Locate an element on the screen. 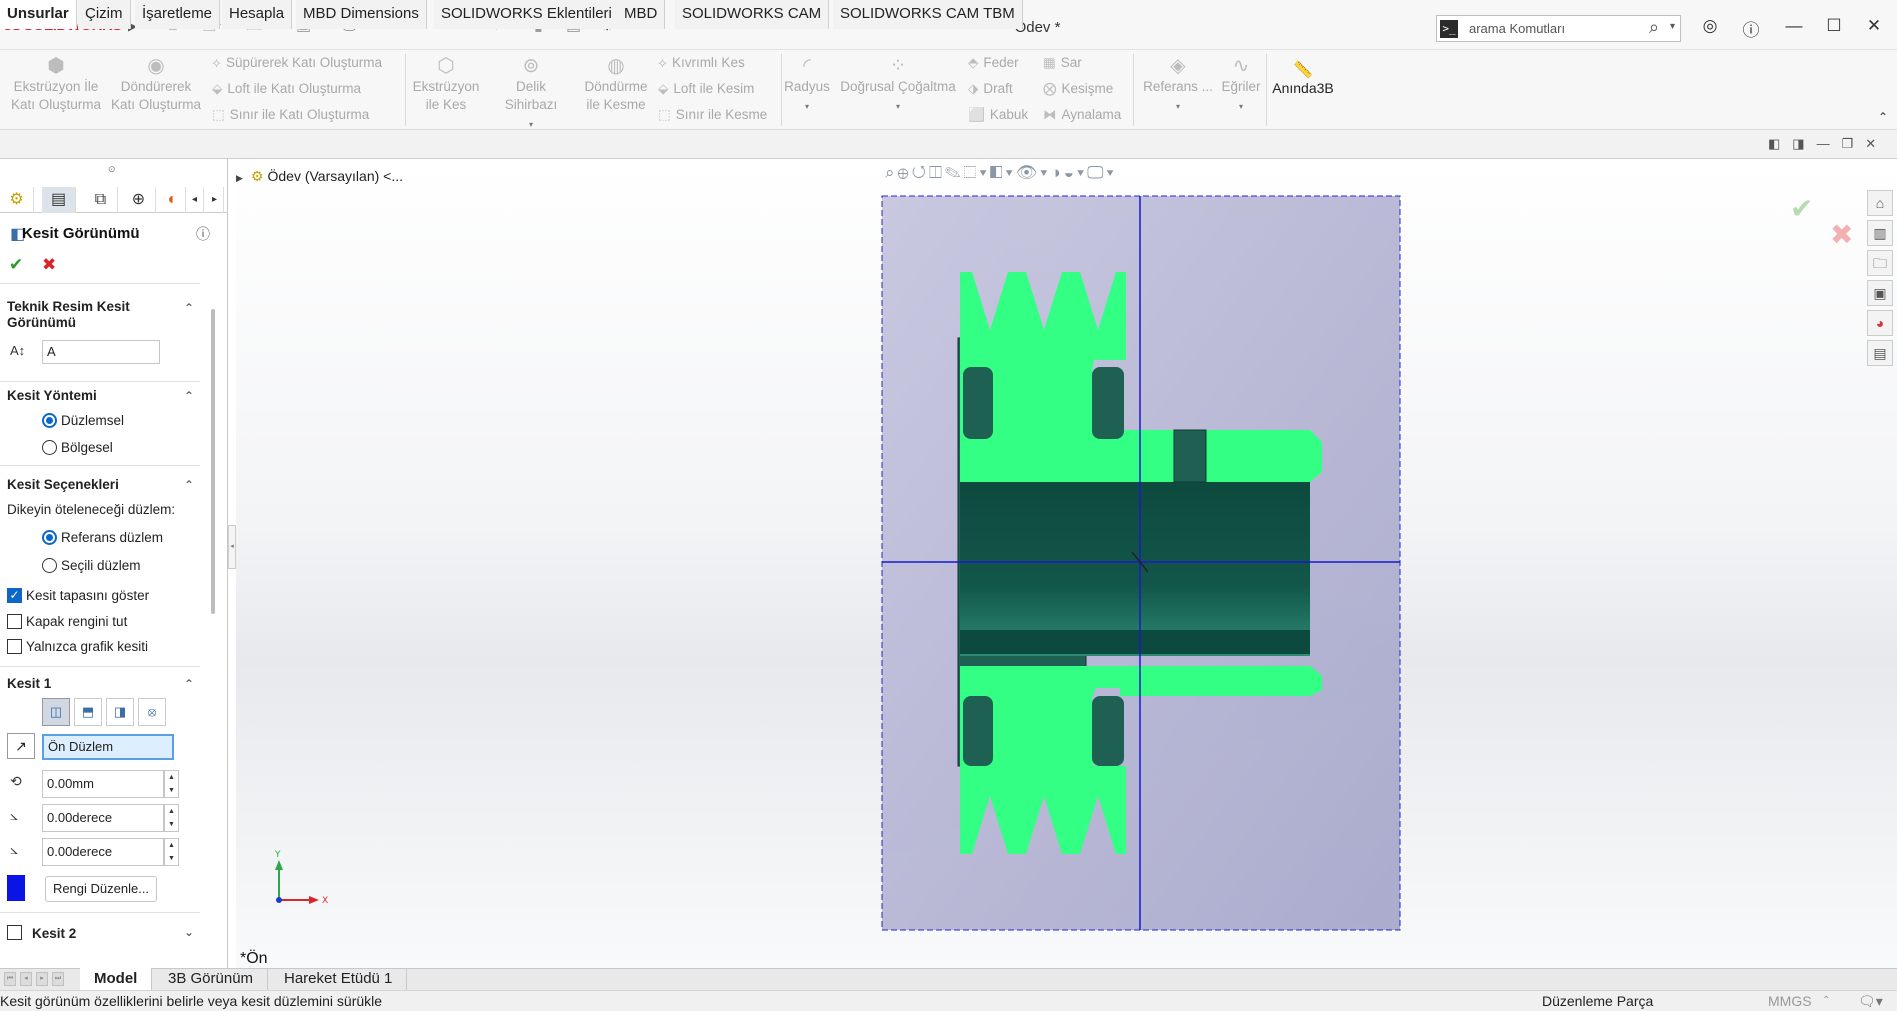  linear-pattern-button: ⁘ Doğrusal Çoğaltma ▾ is located at coordinates (898, 89).